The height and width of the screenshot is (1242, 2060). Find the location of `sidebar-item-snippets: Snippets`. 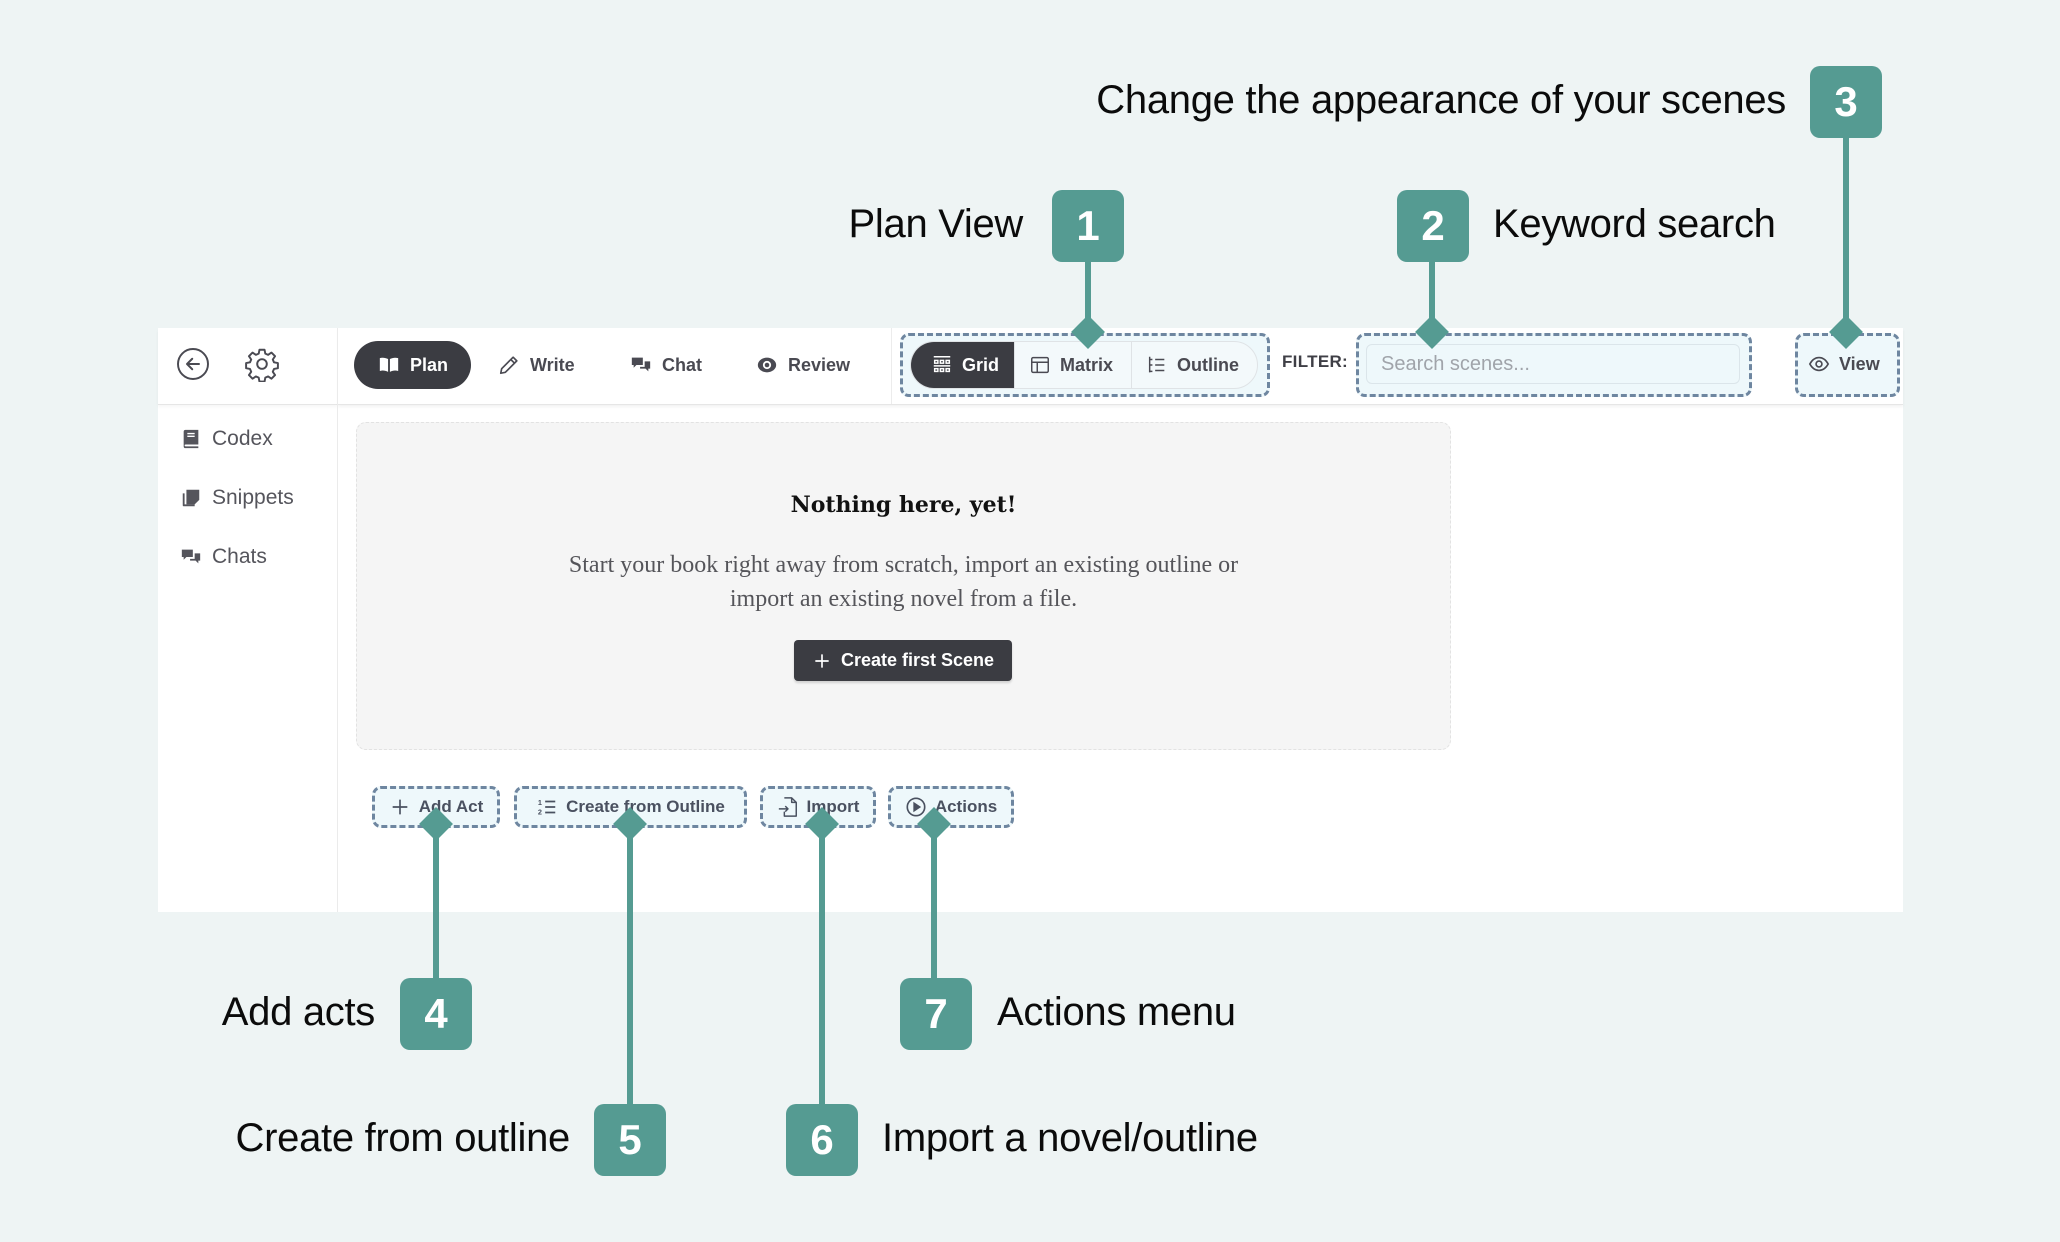

sidebar-item-snippets: Snippets is located at coordinates (237, 498).